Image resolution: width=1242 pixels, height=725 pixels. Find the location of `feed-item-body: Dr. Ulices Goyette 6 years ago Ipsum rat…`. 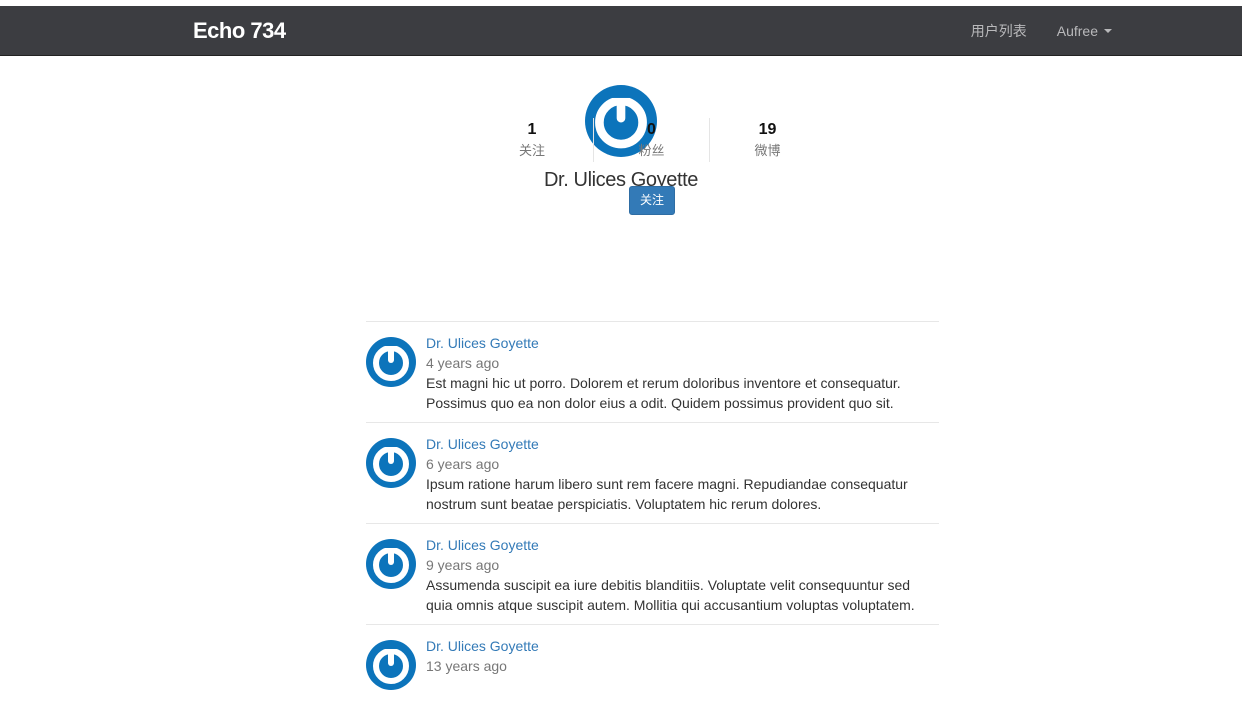

feed-item-body: Dr. Ulices Goyette 6 years ago Ipsum rat… is located at coordinates (682, 474).